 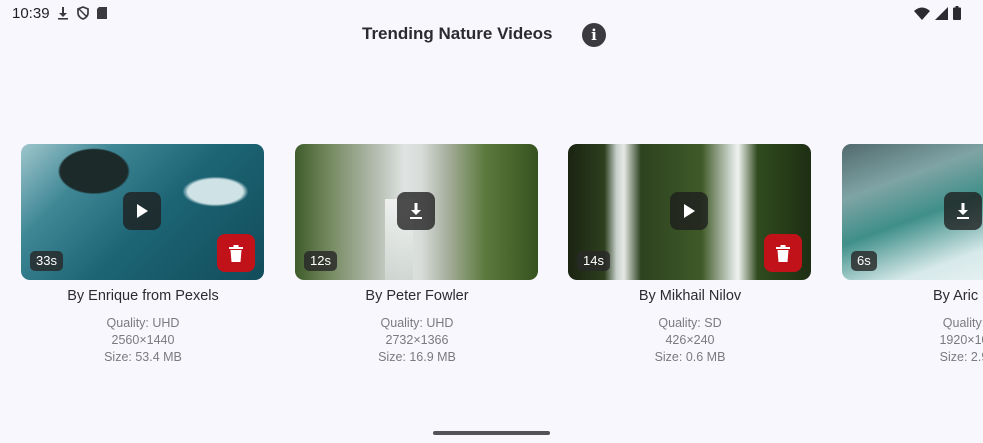 What do you see at coordinates (417, 296) in the screenshot?
I see `video-author: By Peter Fowler` at bounding box center [417, 296].